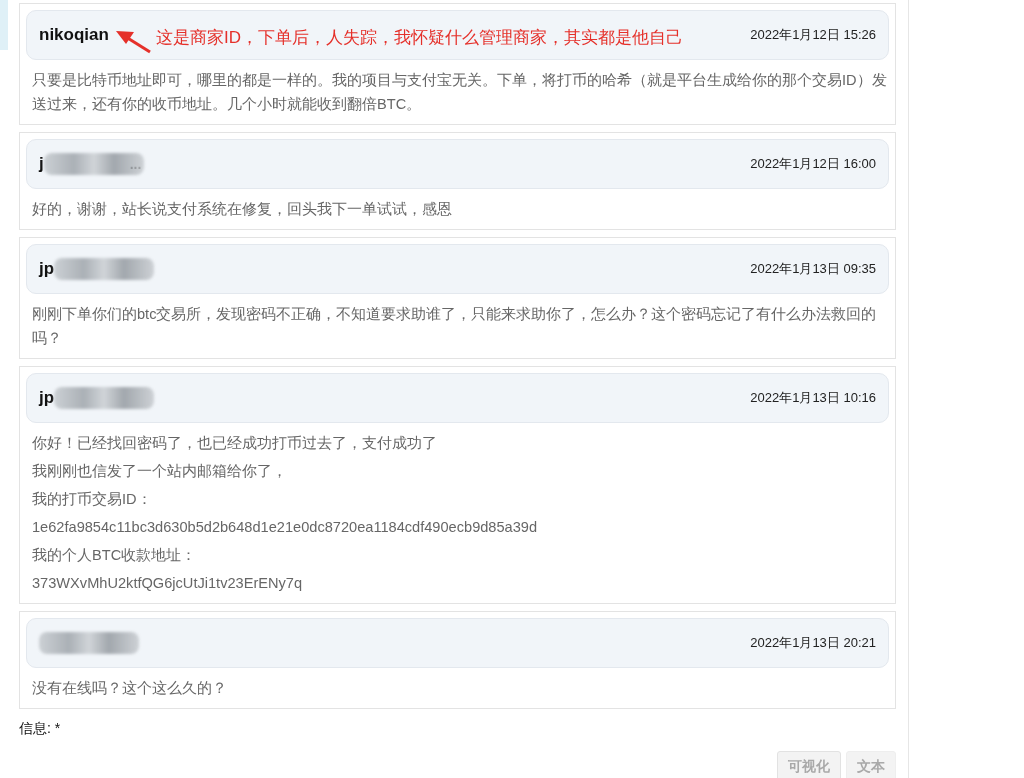 Image resolution: width=1024 pixels, height=778 pixels. Describe the element at coordinates (813, 398) in the screenshot. I see `message-time: 2022年1月13日 10:16` at that location.